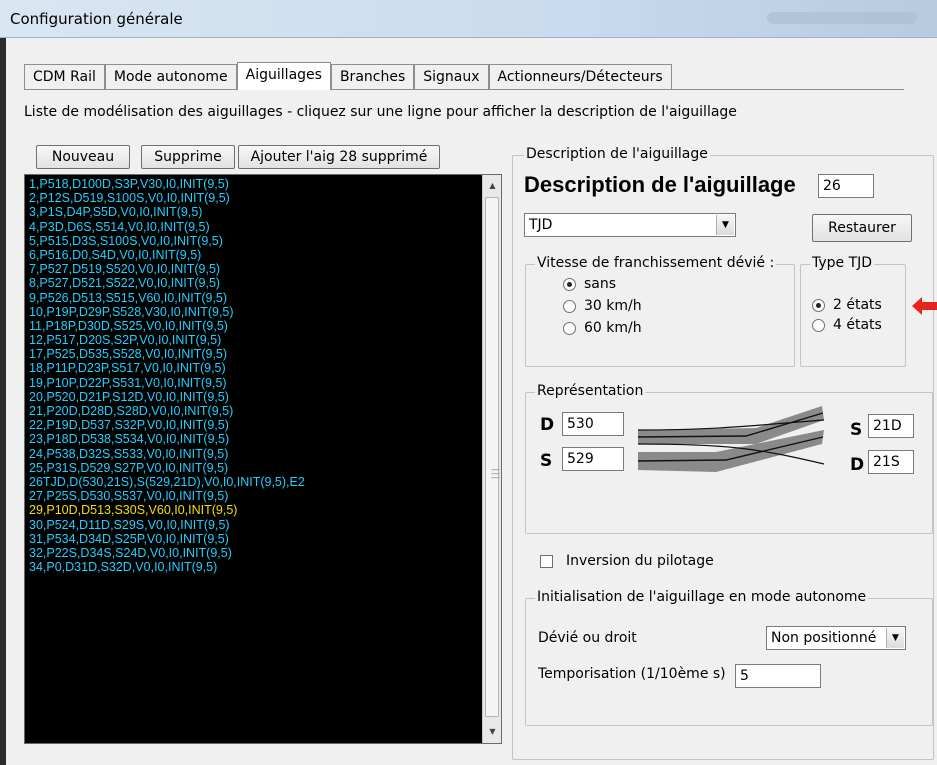 The height and width of the screenshot is (765, 937). What do you see at coordinates (632, 674) in the screenshot?
I see `tempo-label: Temporisation (1/10ème s)` at bounding box center [632, 674].